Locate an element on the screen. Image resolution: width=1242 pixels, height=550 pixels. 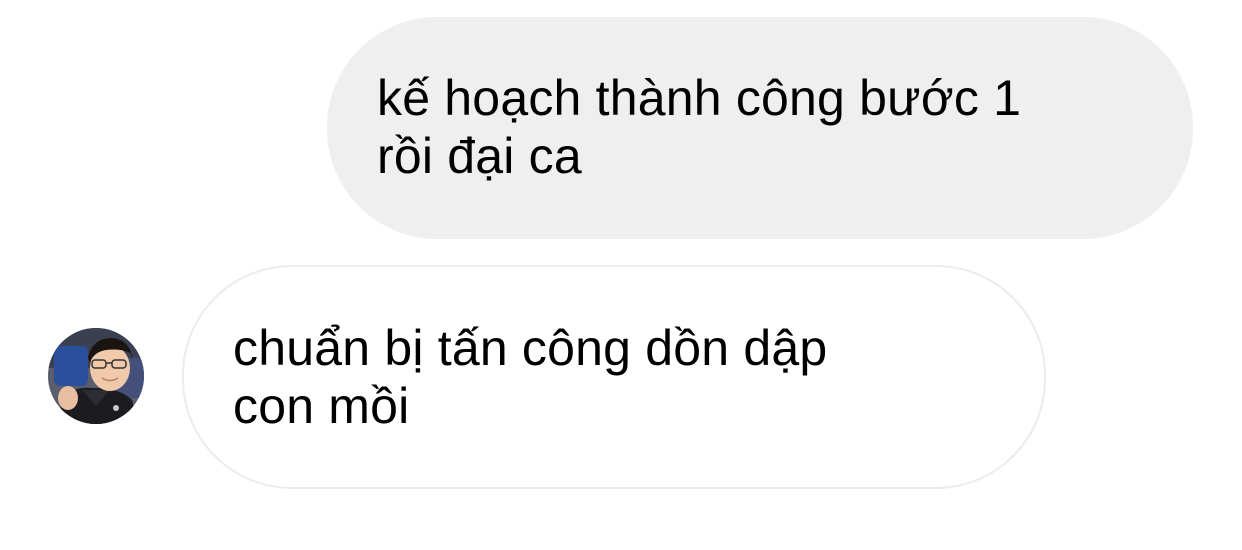
contact-avatar is located at coordinates (96, 376).